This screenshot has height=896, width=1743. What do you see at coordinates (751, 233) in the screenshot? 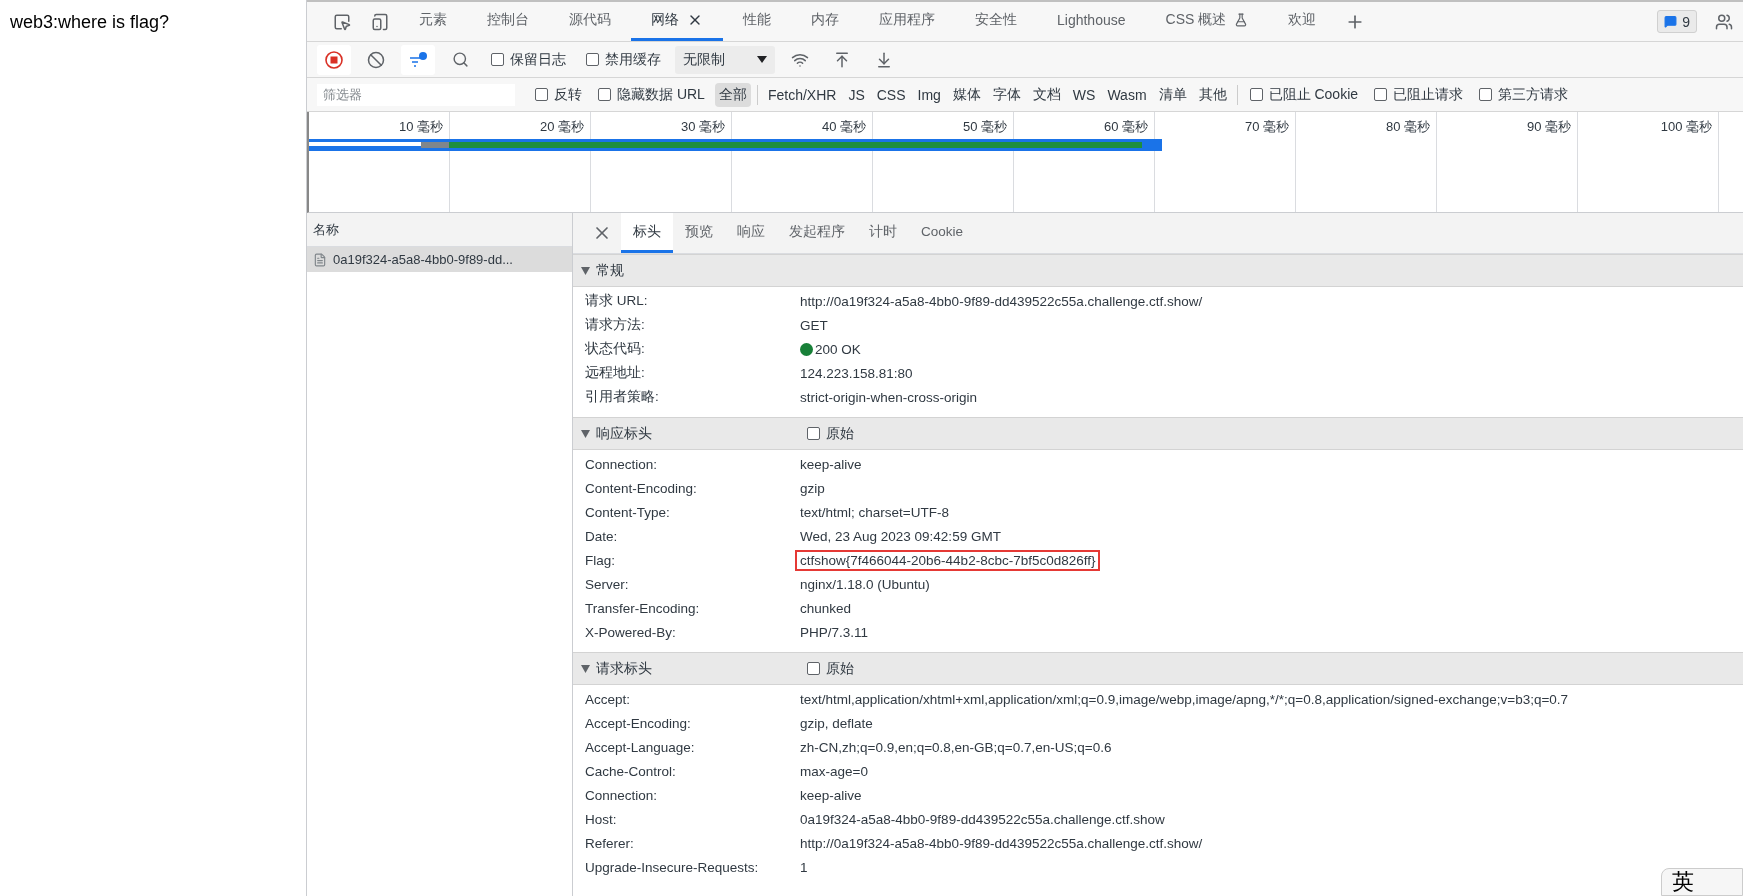
I see `detail-tab: 响应` at bounding box center [751, 233].